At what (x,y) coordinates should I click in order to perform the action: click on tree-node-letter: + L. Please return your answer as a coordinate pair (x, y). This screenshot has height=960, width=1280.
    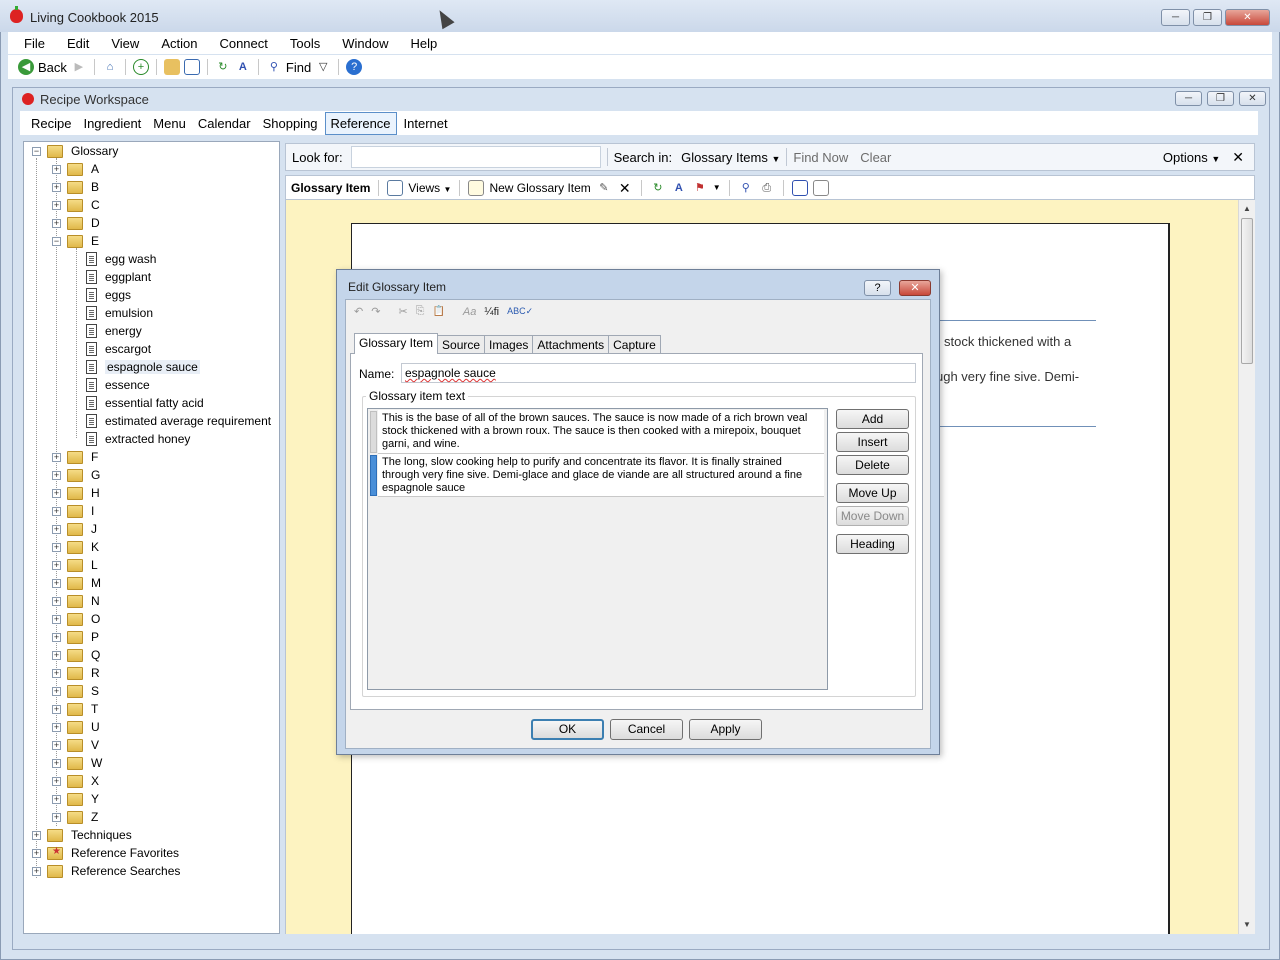
    Looking at the image, I should click on (75, 565).